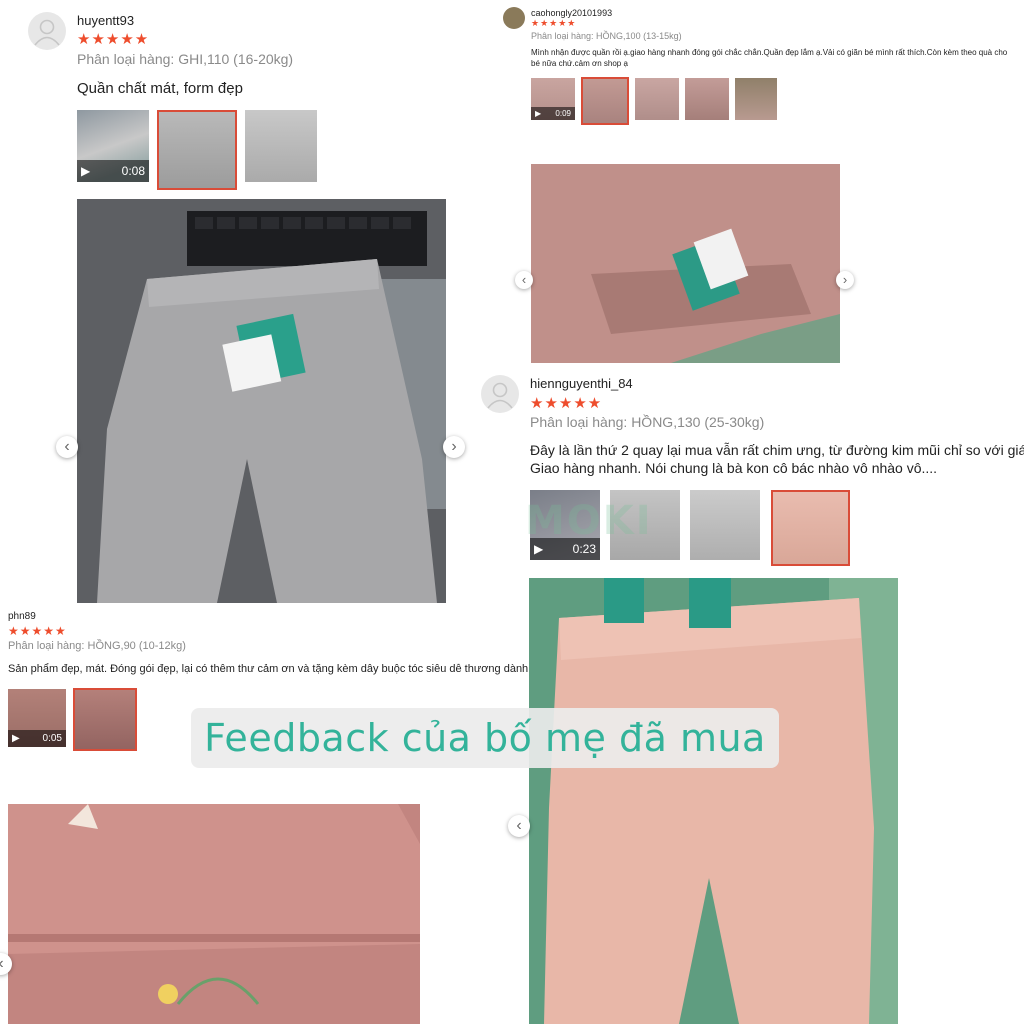 Image resolution: width=1024 pixels, height=1024 pixels. What do you see at coordinates (37, 718) in the screenshot?
I see `video-thumbnail: ▶ 0:05` at bounding box center [37, 718].